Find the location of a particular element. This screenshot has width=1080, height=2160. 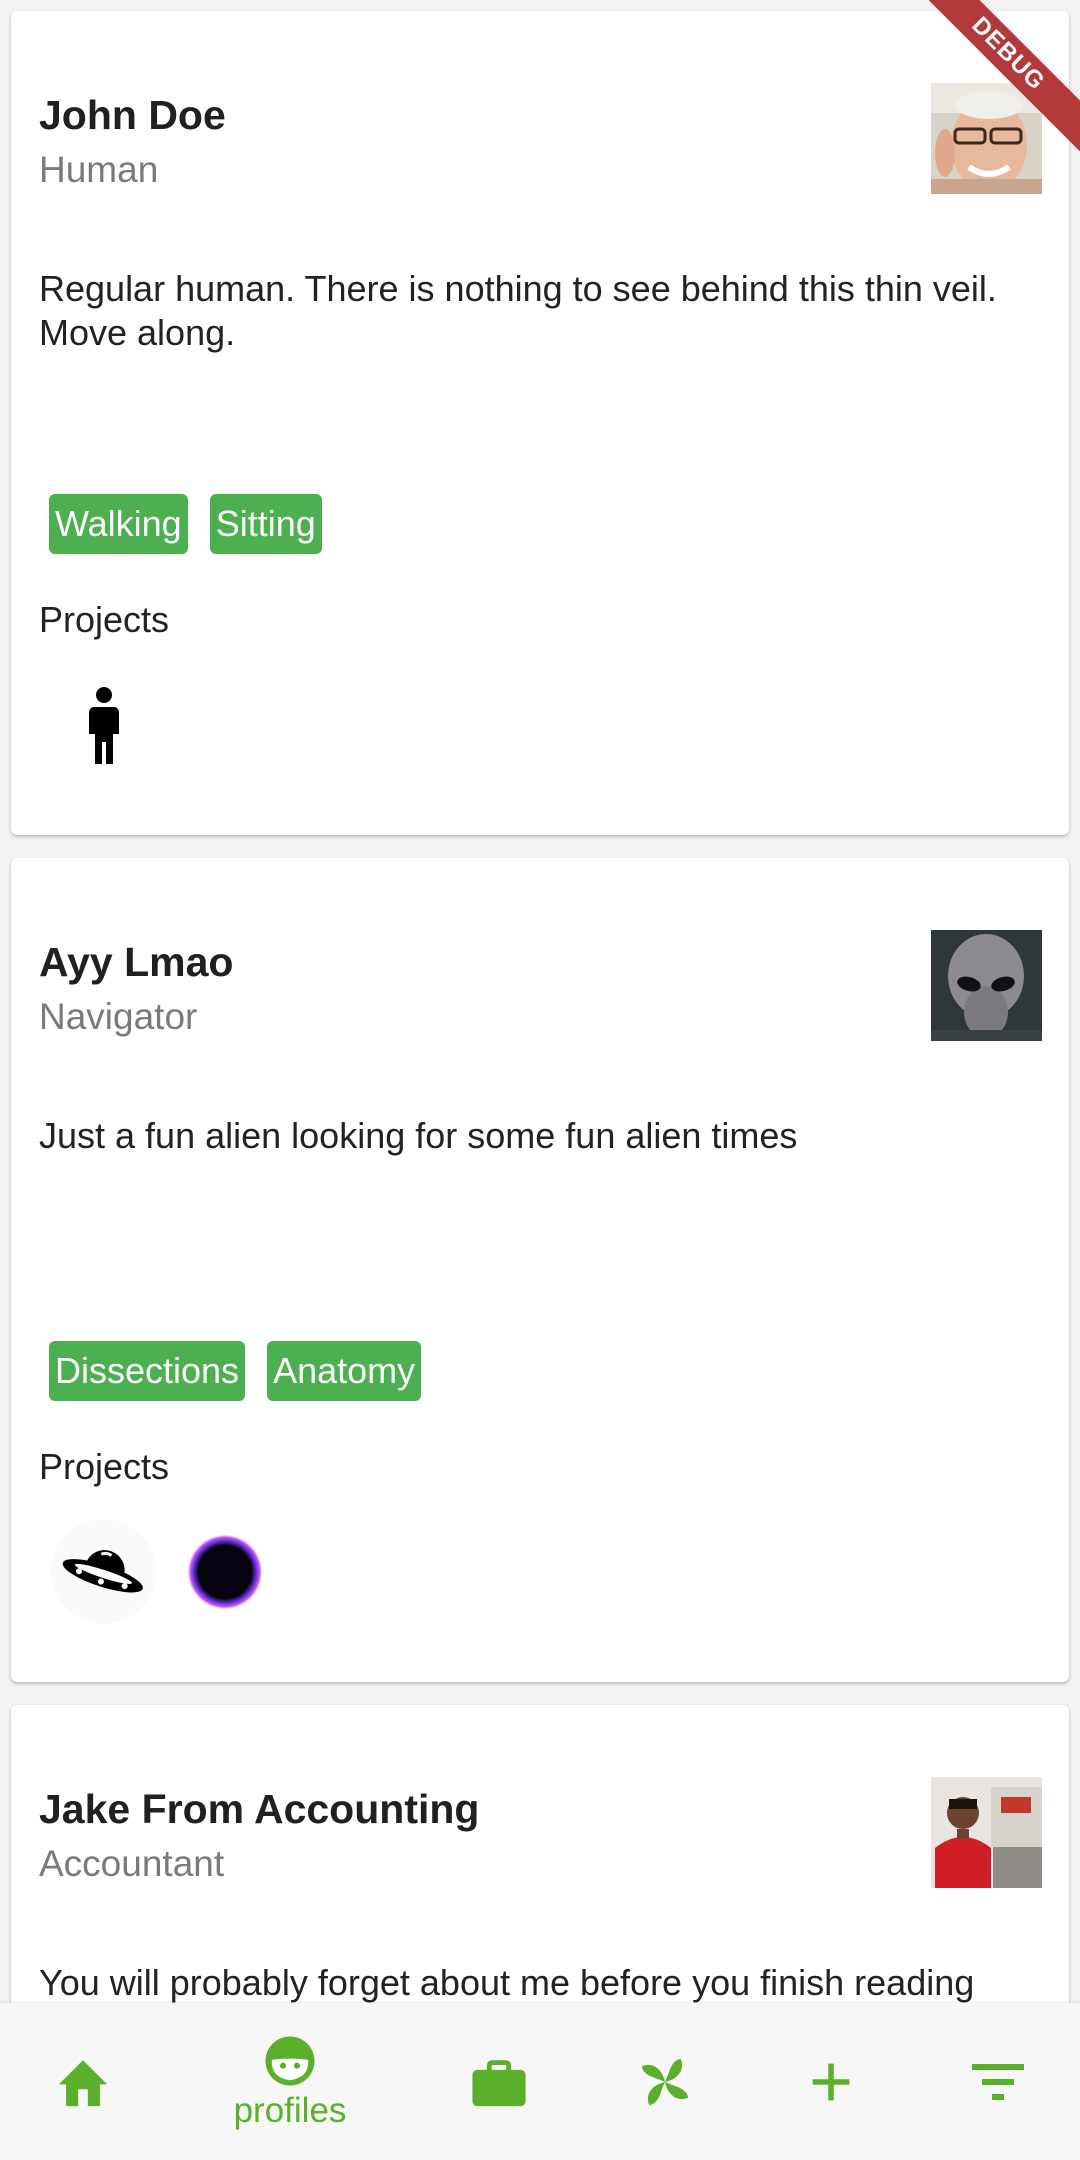

briefcase-icon is located at coordinates (499, 2082).